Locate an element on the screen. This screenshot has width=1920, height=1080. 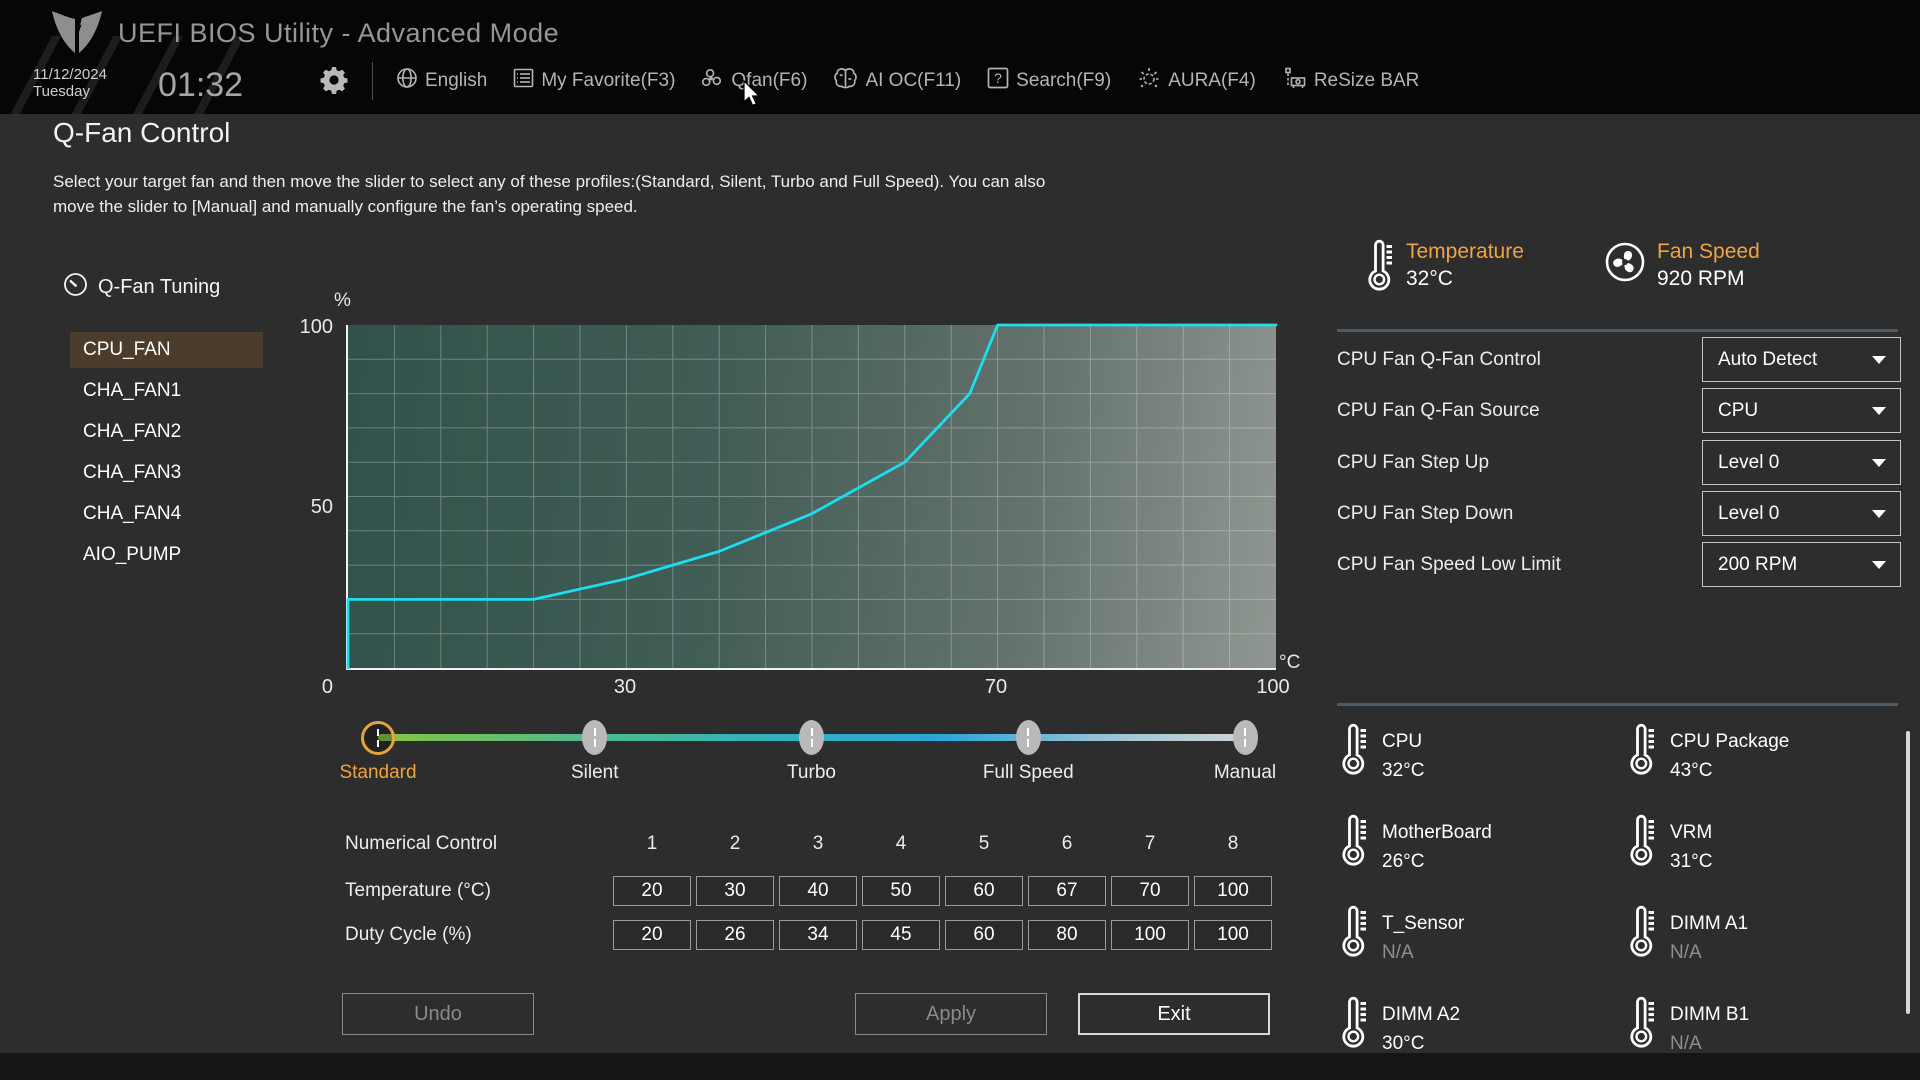
x-tick-30: 30 is located at coordinates (625, 687).